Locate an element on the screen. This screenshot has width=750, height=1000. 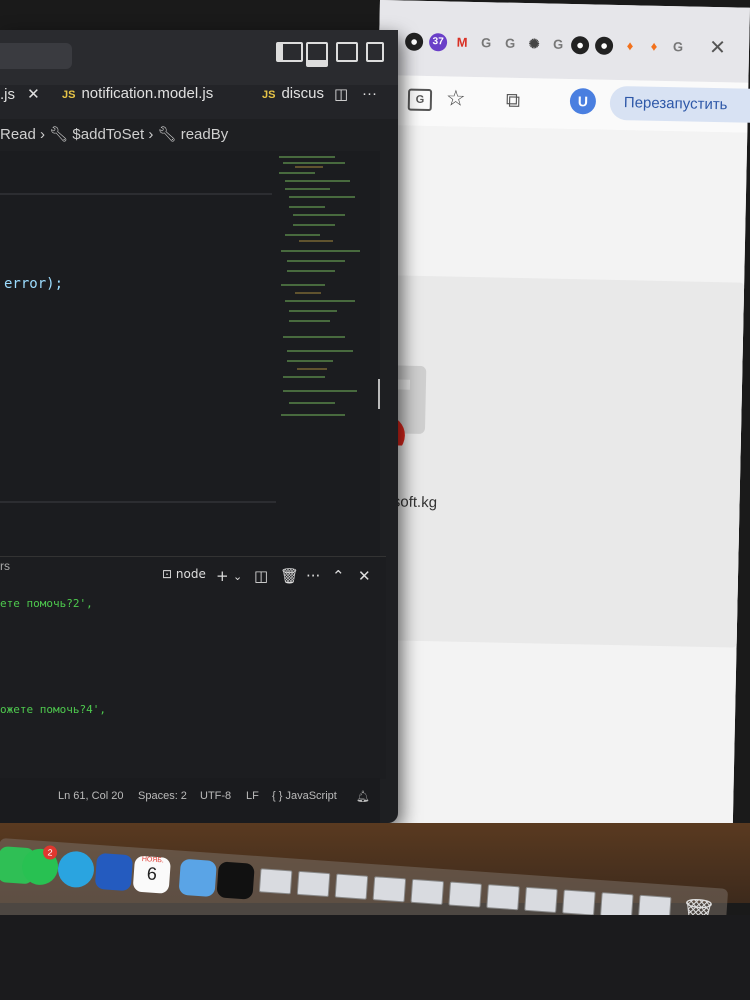
breadcrumb: Read › 🔧︎ $addToSet › 🔧︎ readBy is located at coordinates (199, 135).